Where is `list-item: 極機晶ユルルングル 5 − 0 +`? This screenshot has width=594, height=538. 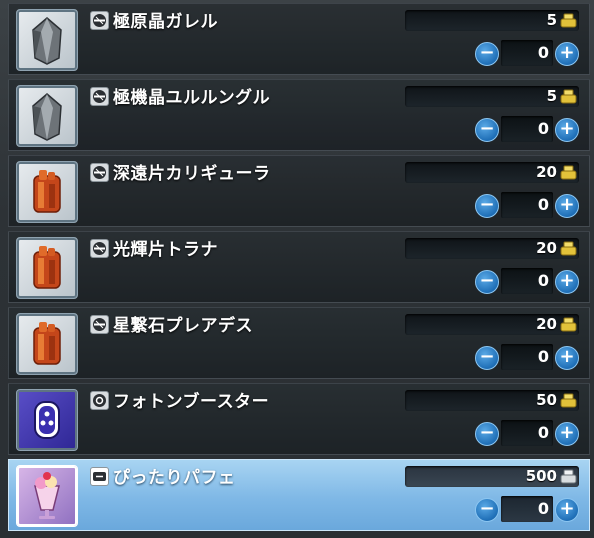
list-item: 極機晶ユルルングル 5 − 0 + is located at coordinates (299, 115).